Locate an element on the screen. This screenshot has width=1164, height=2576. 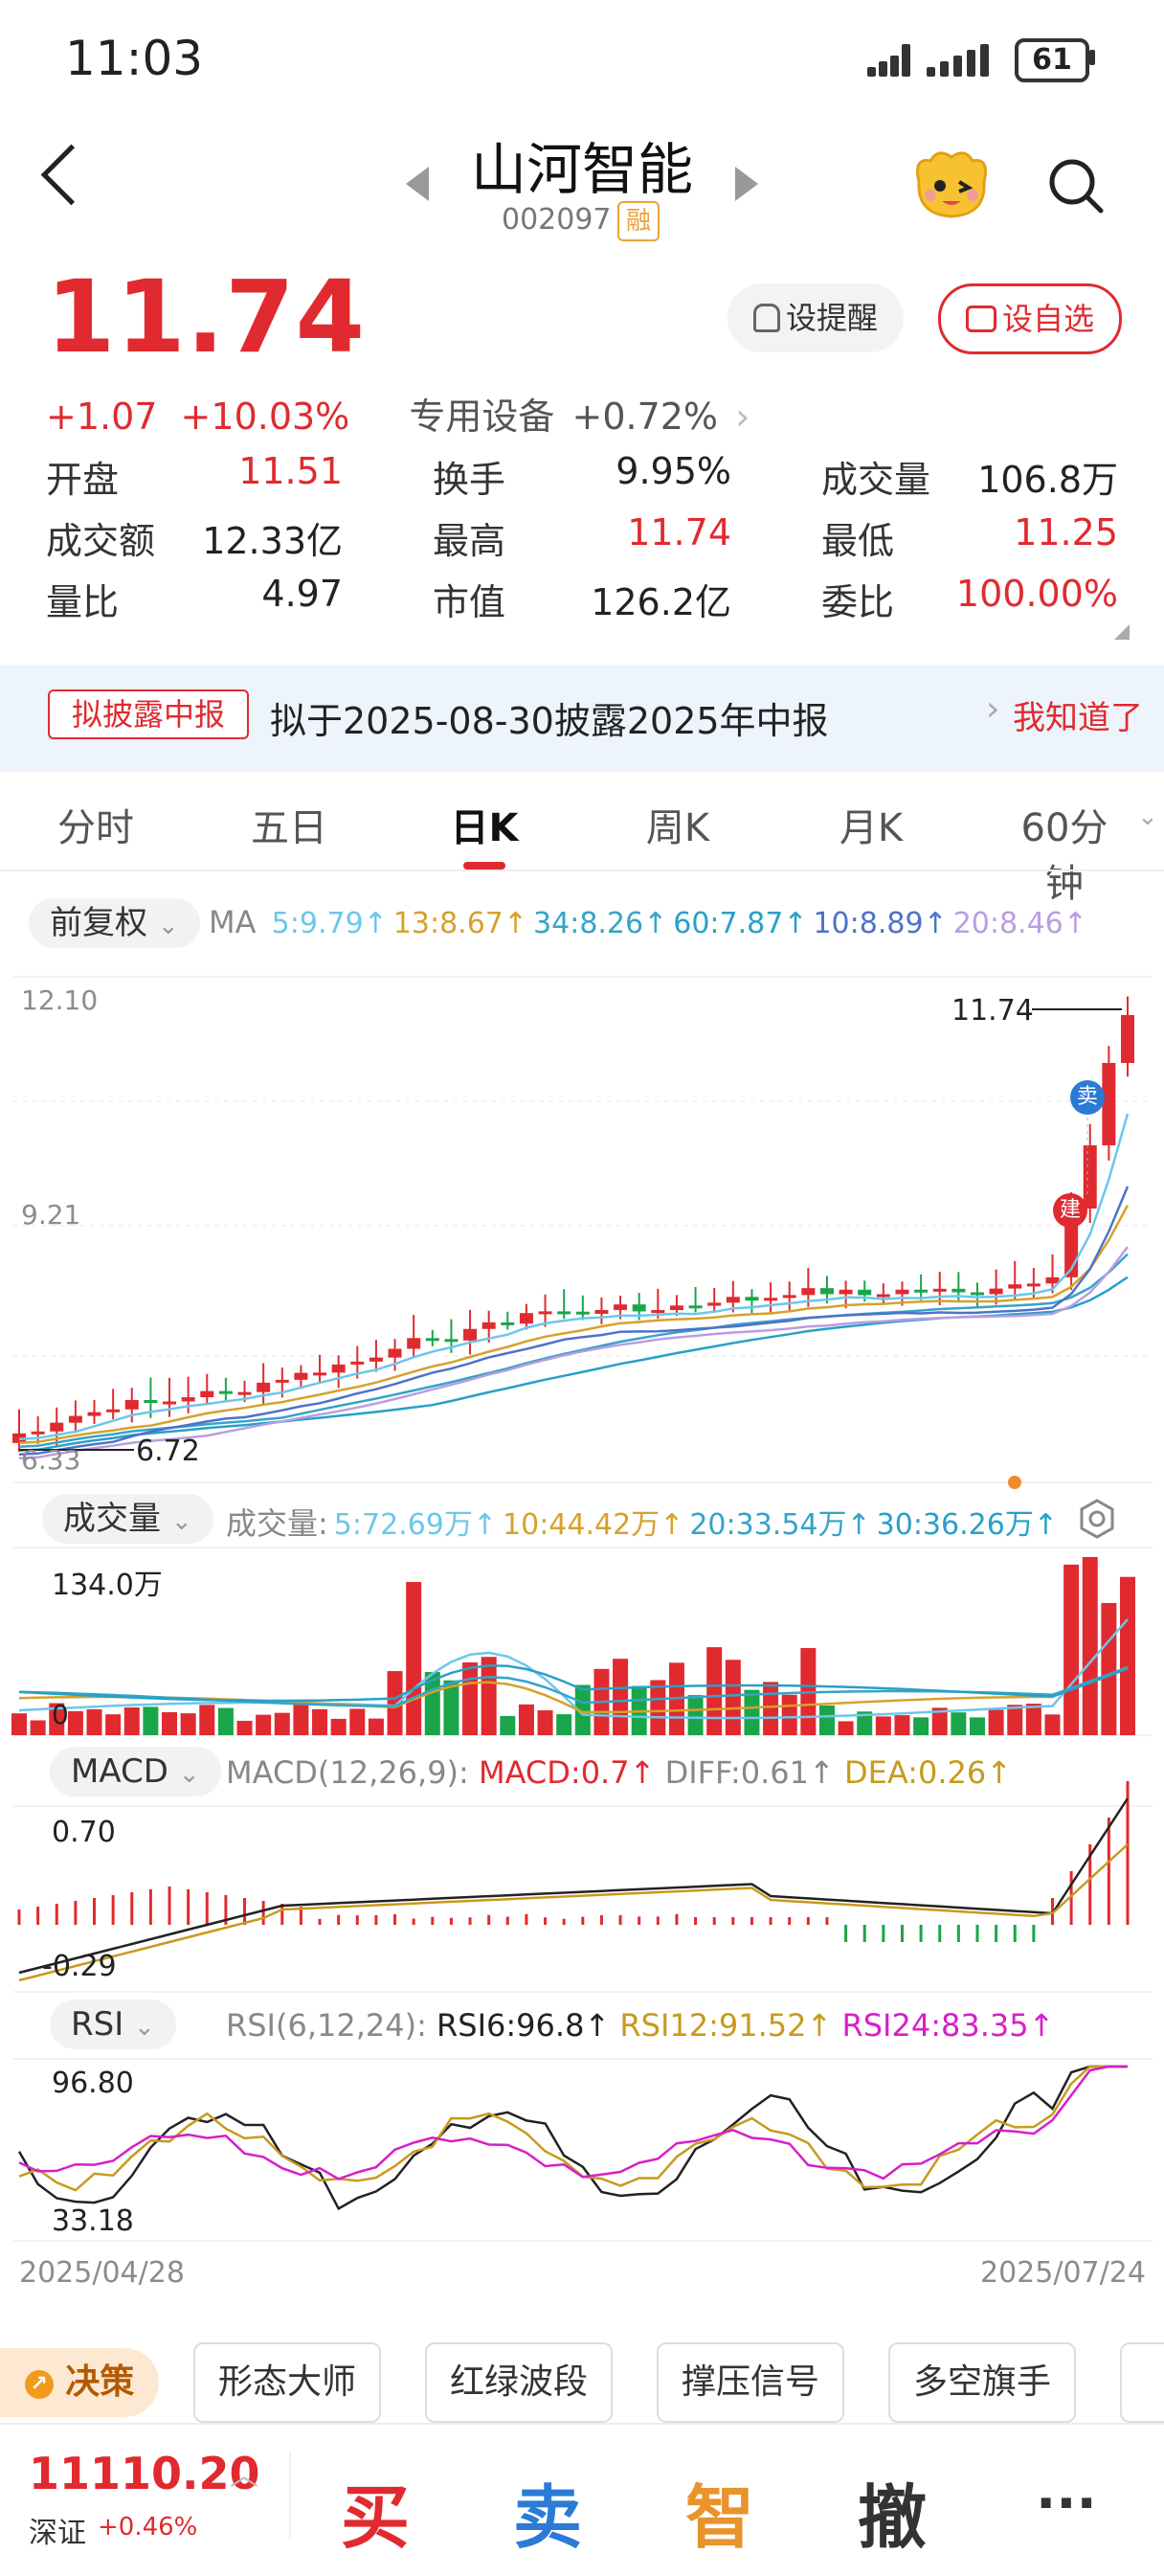
more-button: ··· is located at coordinates (1066, 2504).